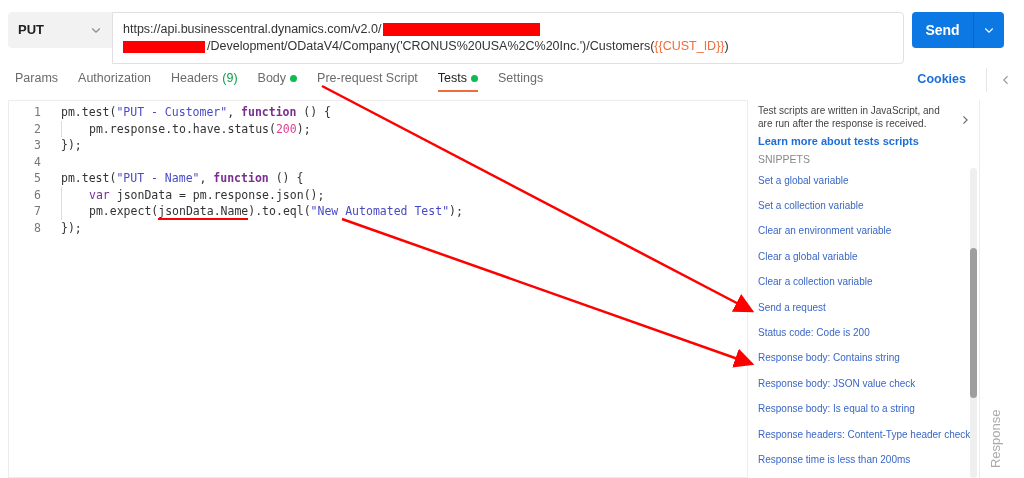  What do you see at coordinates (60, 30) in the screenshot?
I see `method-select: PUT` at bounding box center [60, 30].